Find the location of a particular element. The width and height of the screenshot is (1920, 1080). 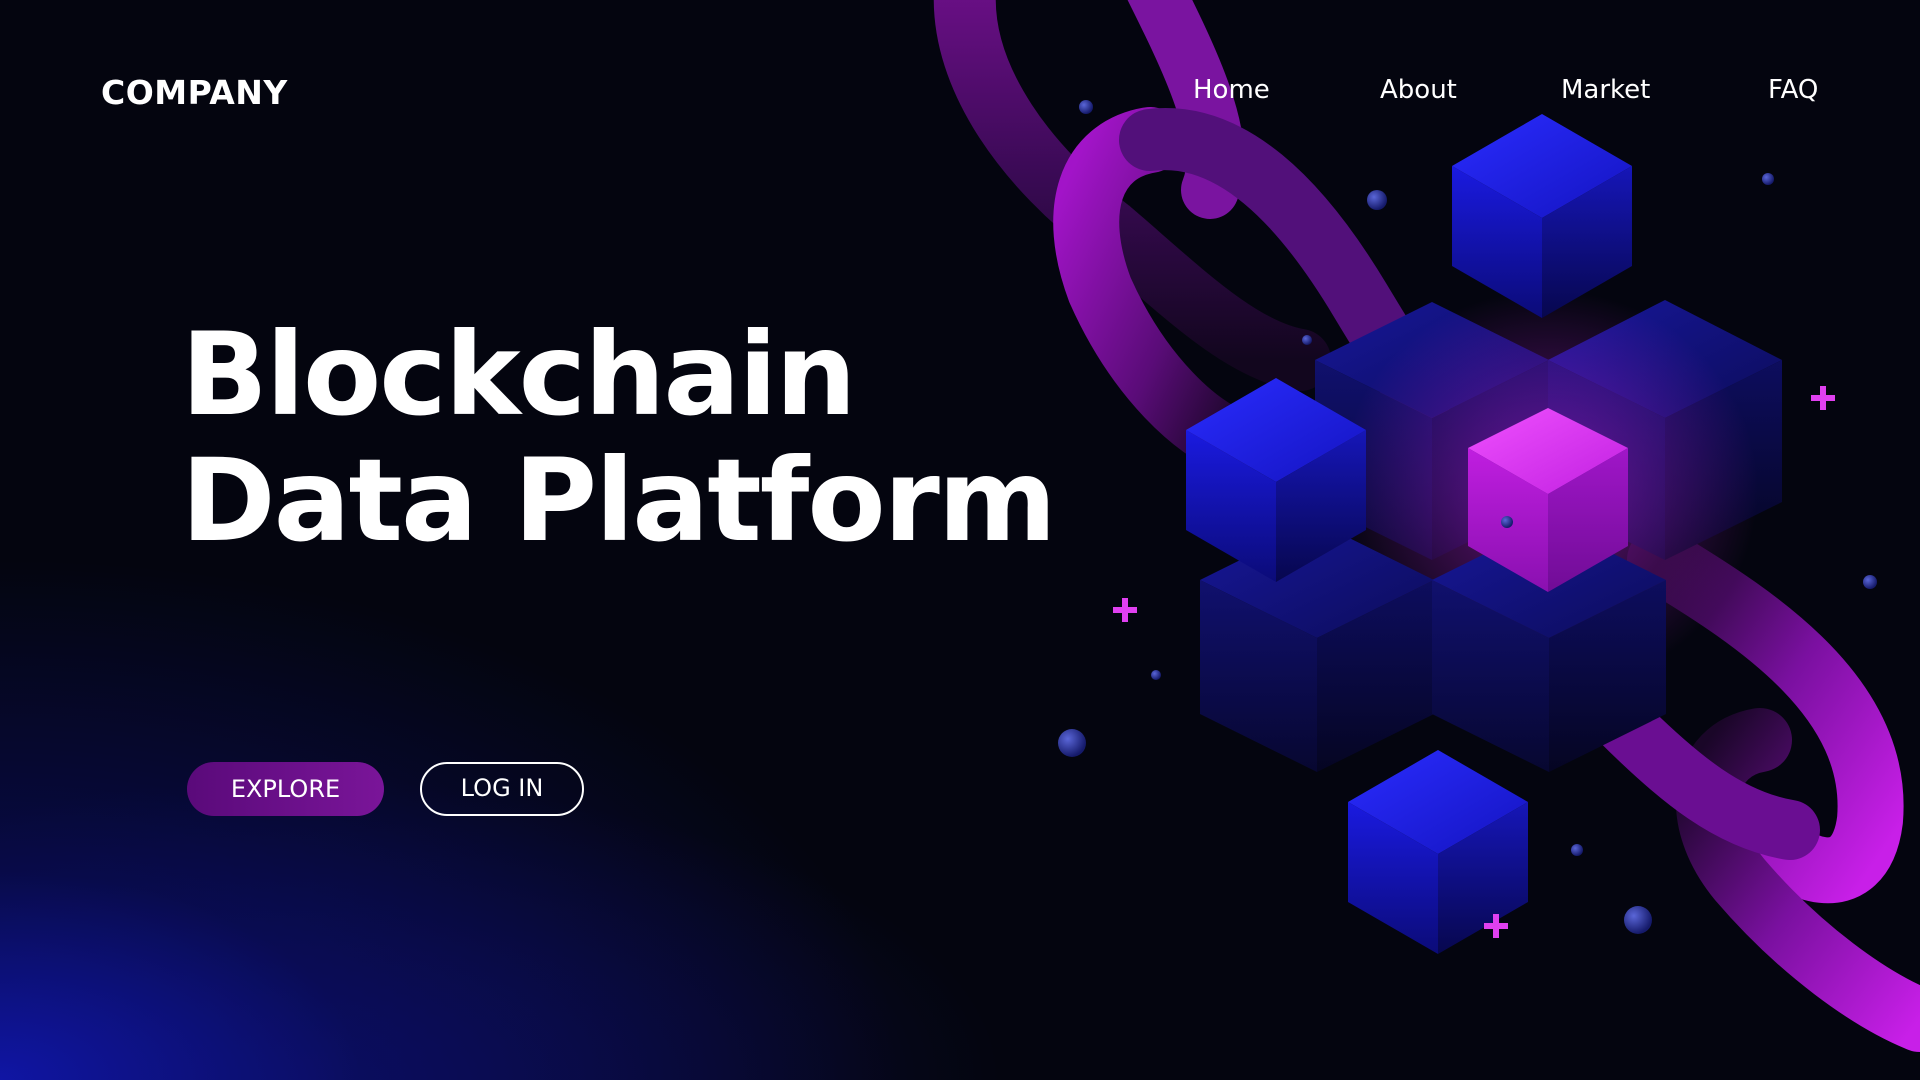

hero-title-line-1: Blockchain is located at coordinates (519, 374).